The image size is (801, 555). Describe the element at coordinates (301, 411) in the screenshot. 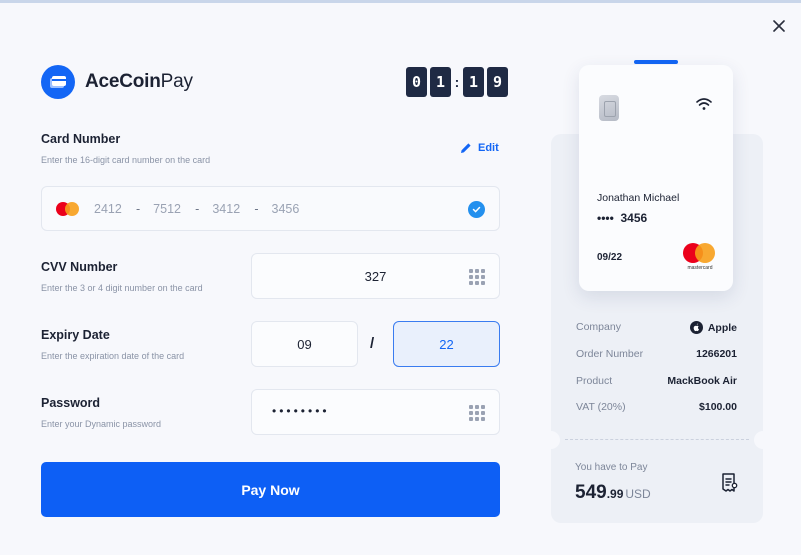

I see `password-value: ••••••••` at that location.